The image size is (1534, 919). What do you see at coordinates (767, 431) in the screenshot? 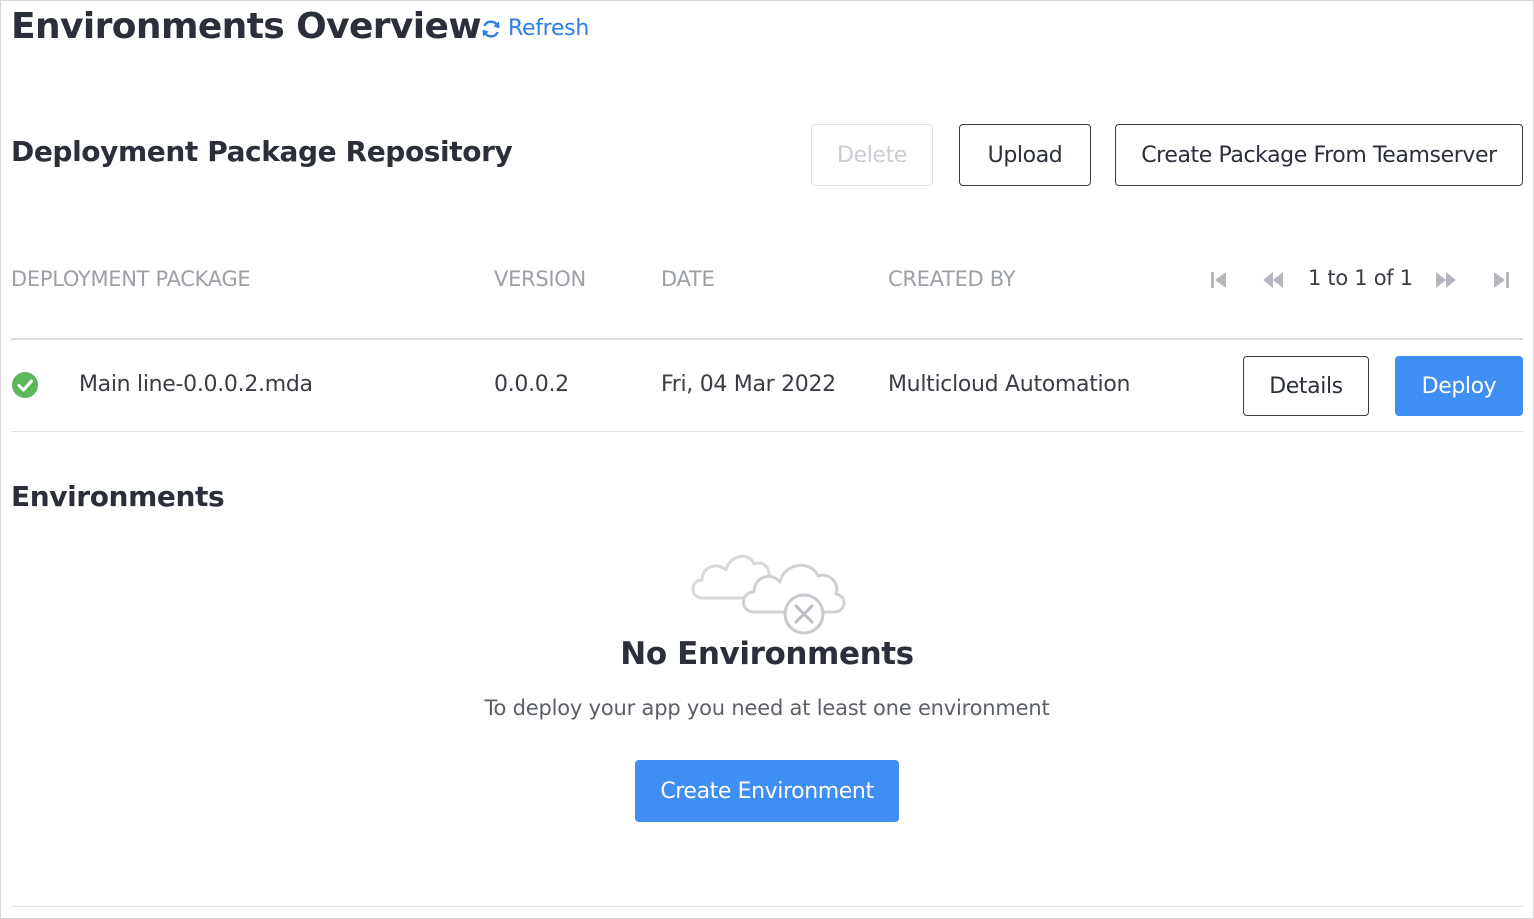
I see `table-row-divider` at bounding box center [767, 431].